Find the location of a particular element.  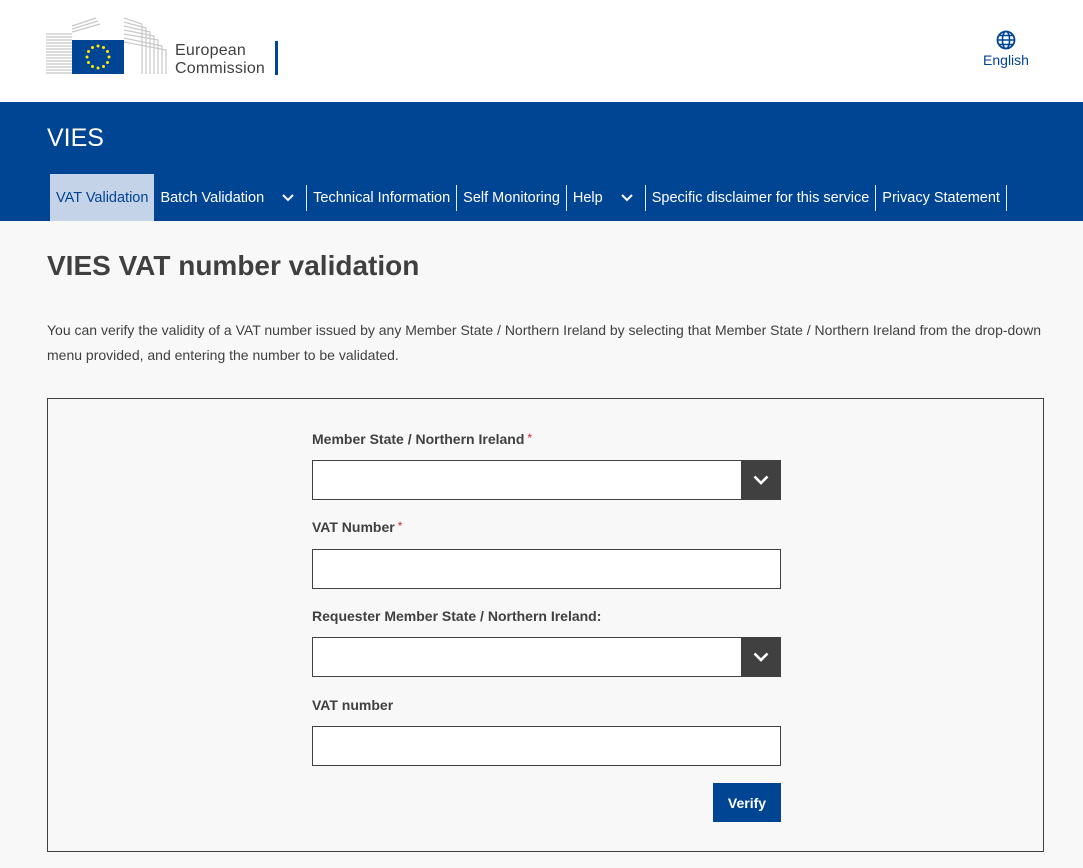

language-selector: English is located at coordinates (1006, 49).